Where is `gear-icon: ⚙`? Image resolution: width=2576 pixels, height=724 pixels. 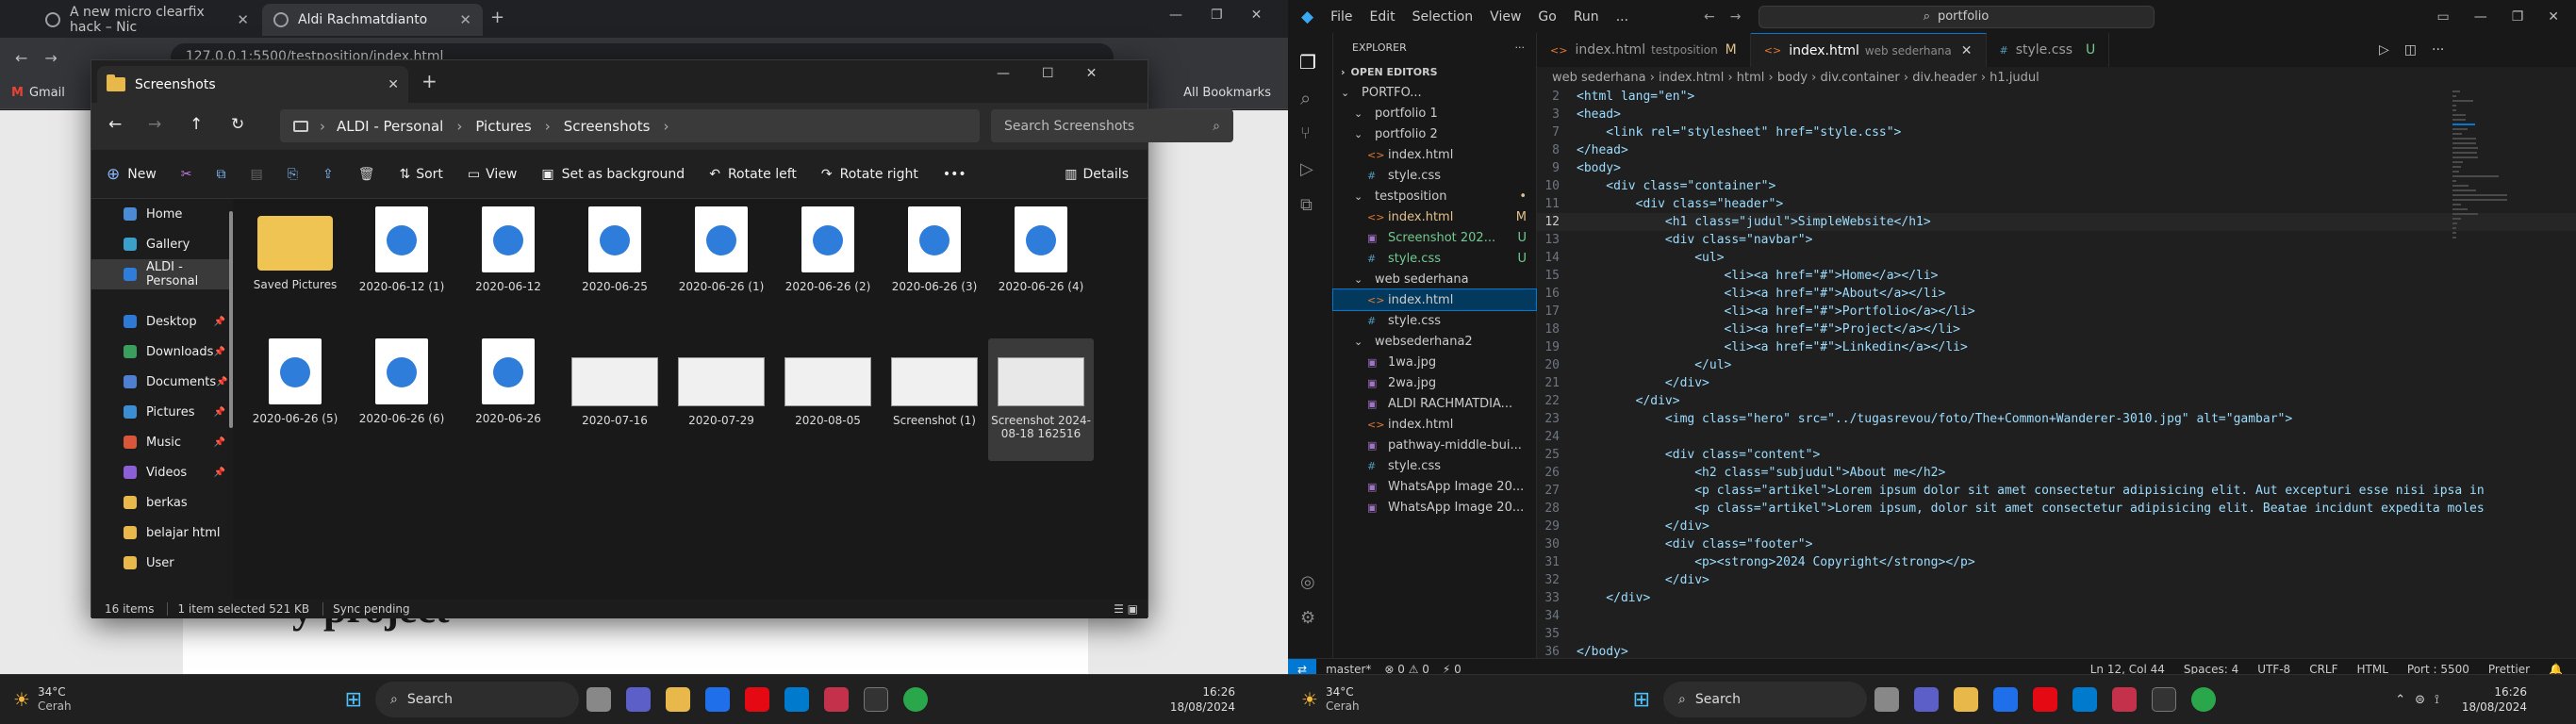 gear-icon: ⚙ is located at coordinates (1307, 618).